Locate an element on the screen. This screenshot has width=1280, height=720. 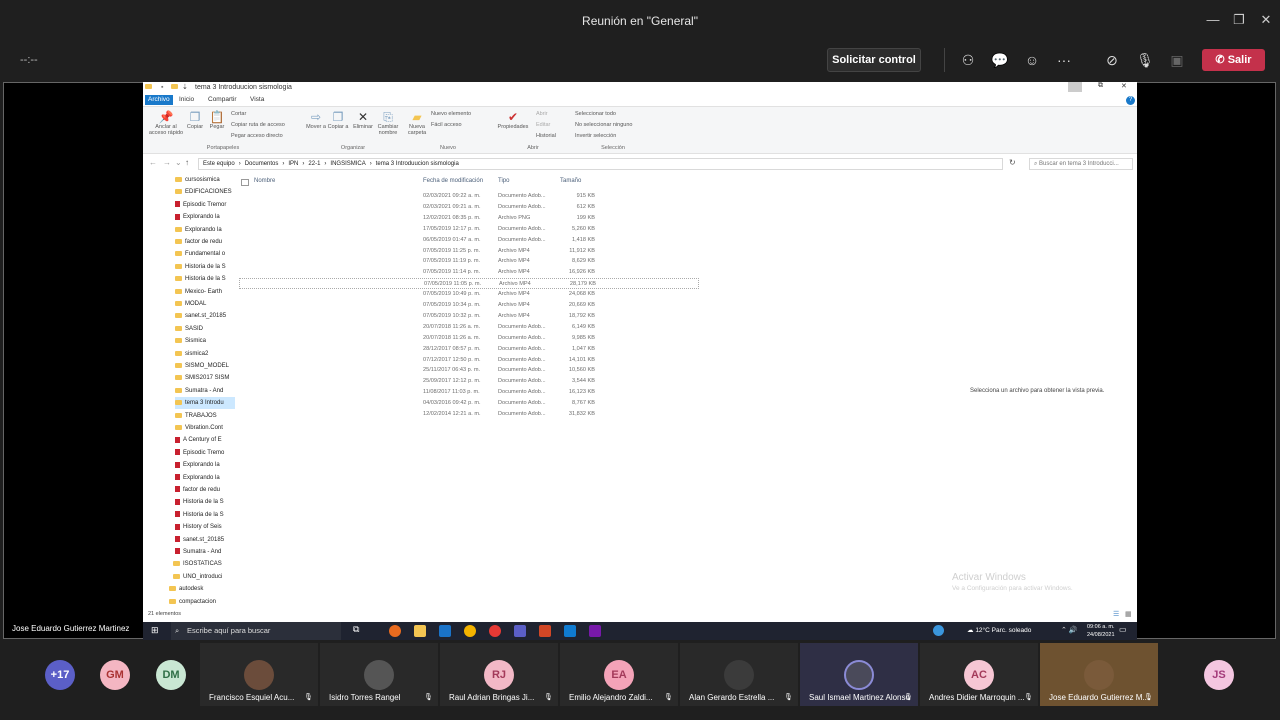
nav-tree-item: sanet.st_20185 is located at coordinates (205, 316).